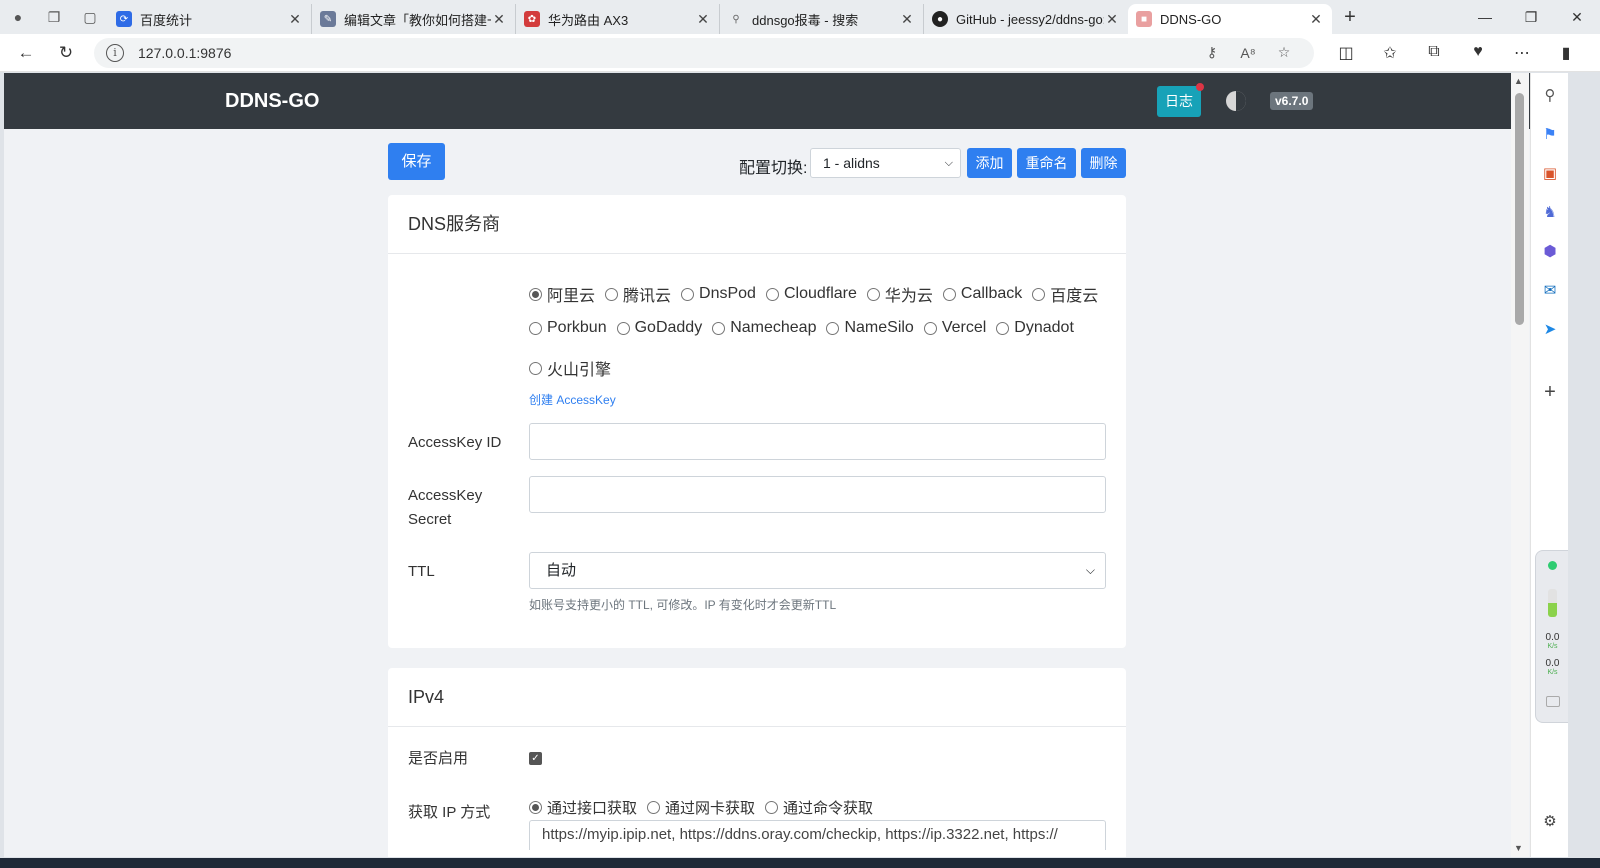 This screenshot has height=868, width=1600. What do you see at coordinates (54, 17) in the screenshot?
I see `workspaces-icon: ❐` at bounding box center [54, 17].